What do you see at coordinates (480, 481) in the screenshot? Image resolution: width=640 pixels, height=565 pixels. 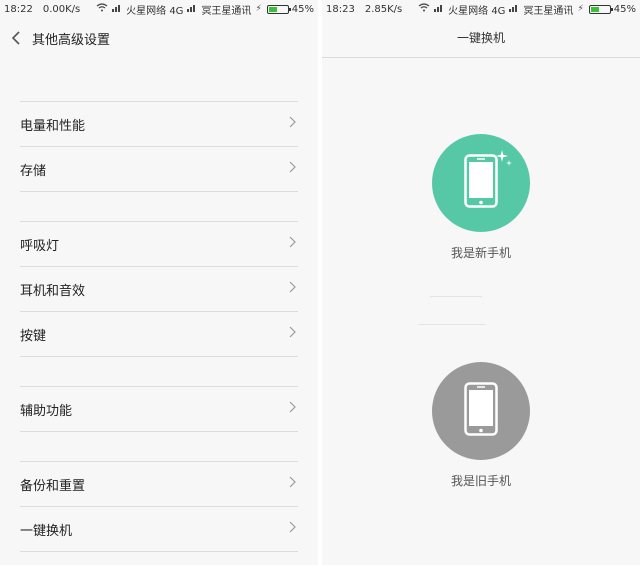 I see `old-phone-label: 我是旧手机` at bounding box center [480, 481].